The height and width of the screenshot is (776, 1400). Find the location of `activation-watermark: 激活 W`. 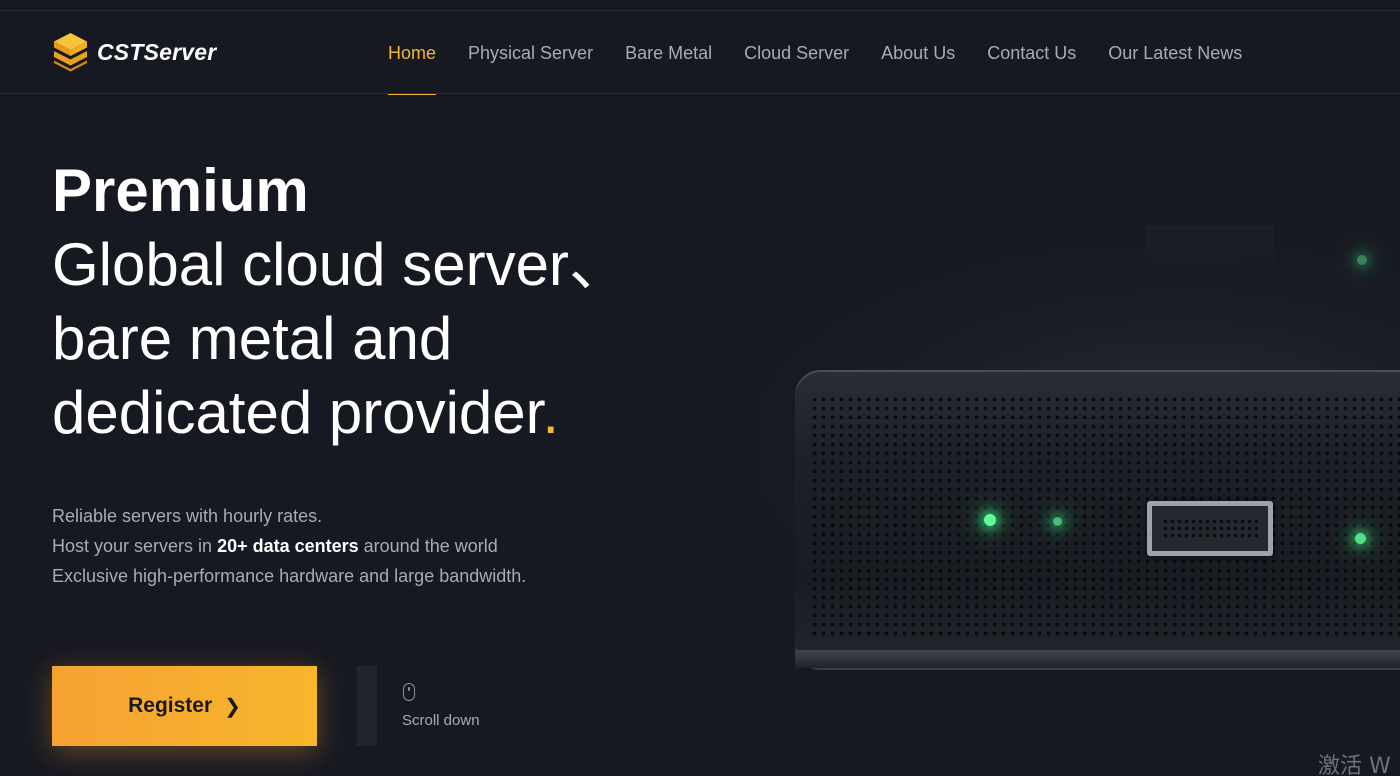

activation-watermark: 激活 W is located at coordinates (1354, 765).